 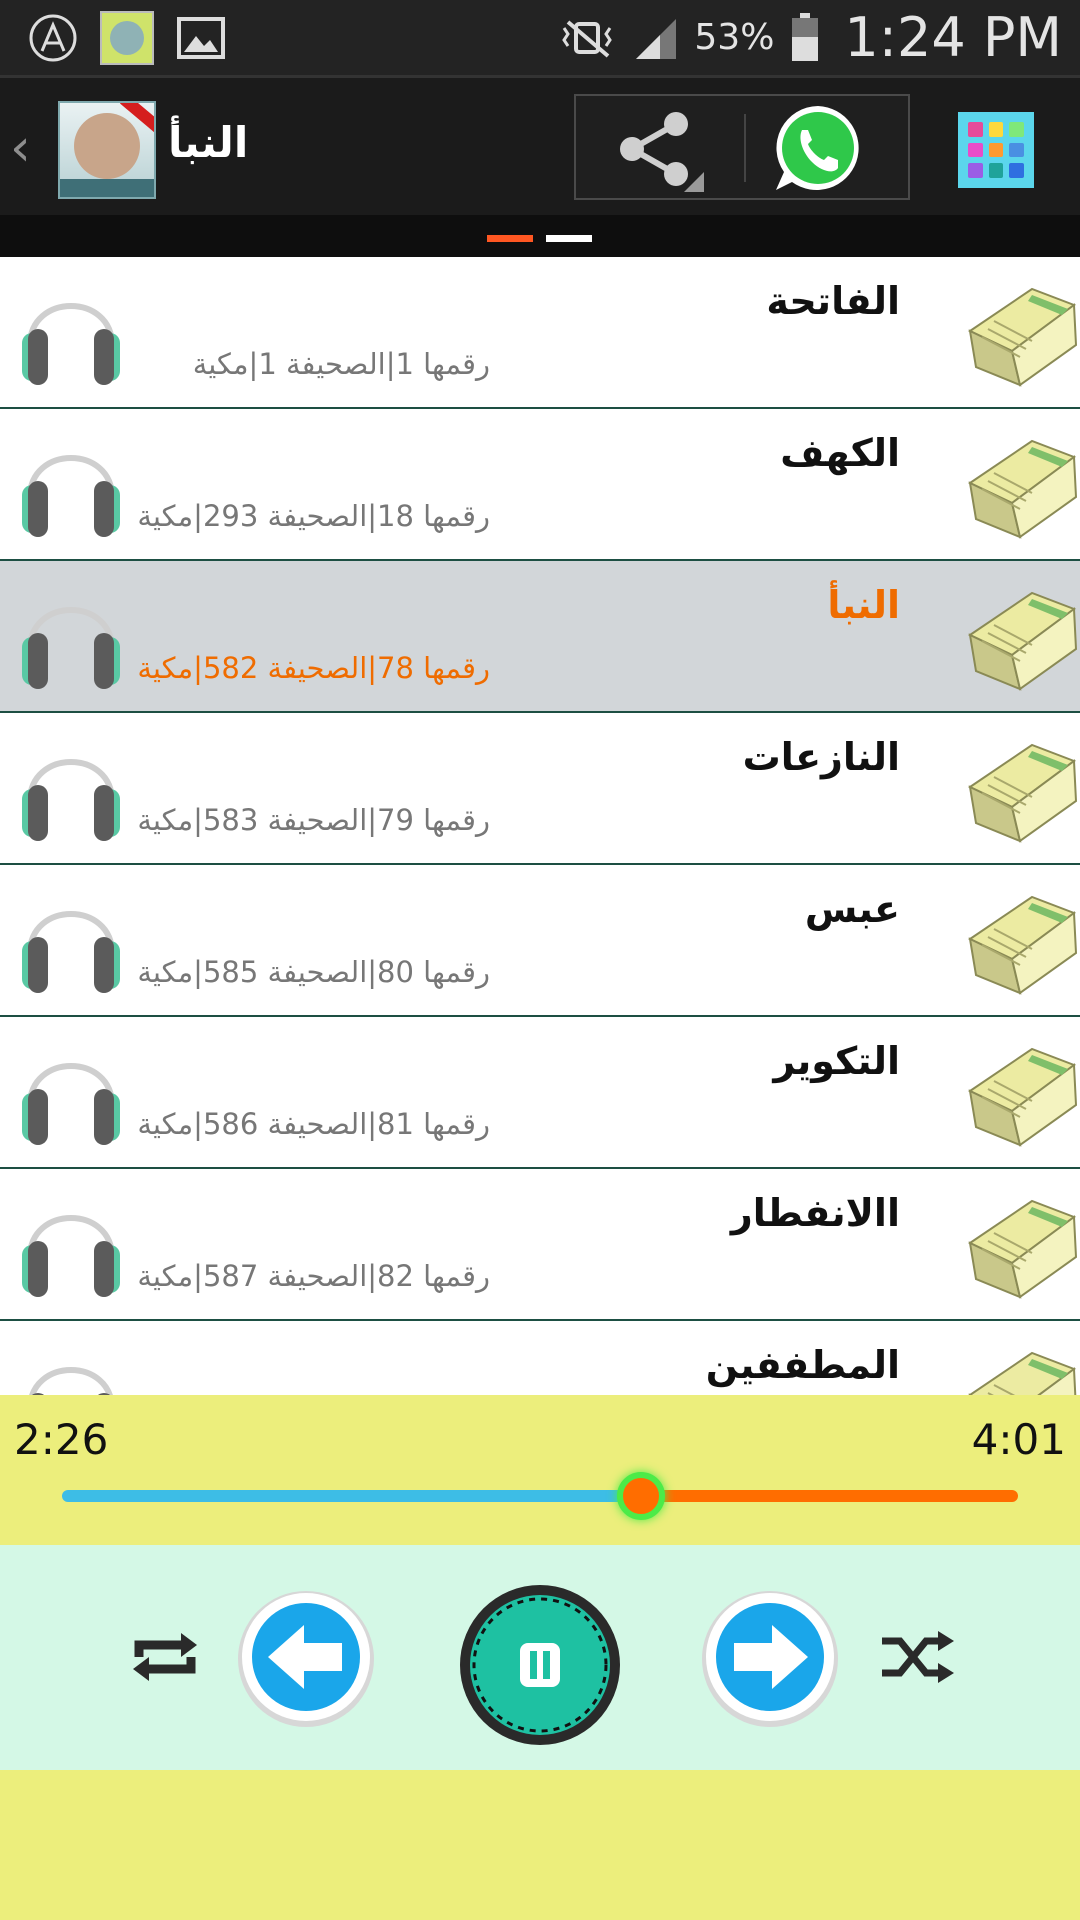 I want to click on album-art, so click(x=107, y=150).